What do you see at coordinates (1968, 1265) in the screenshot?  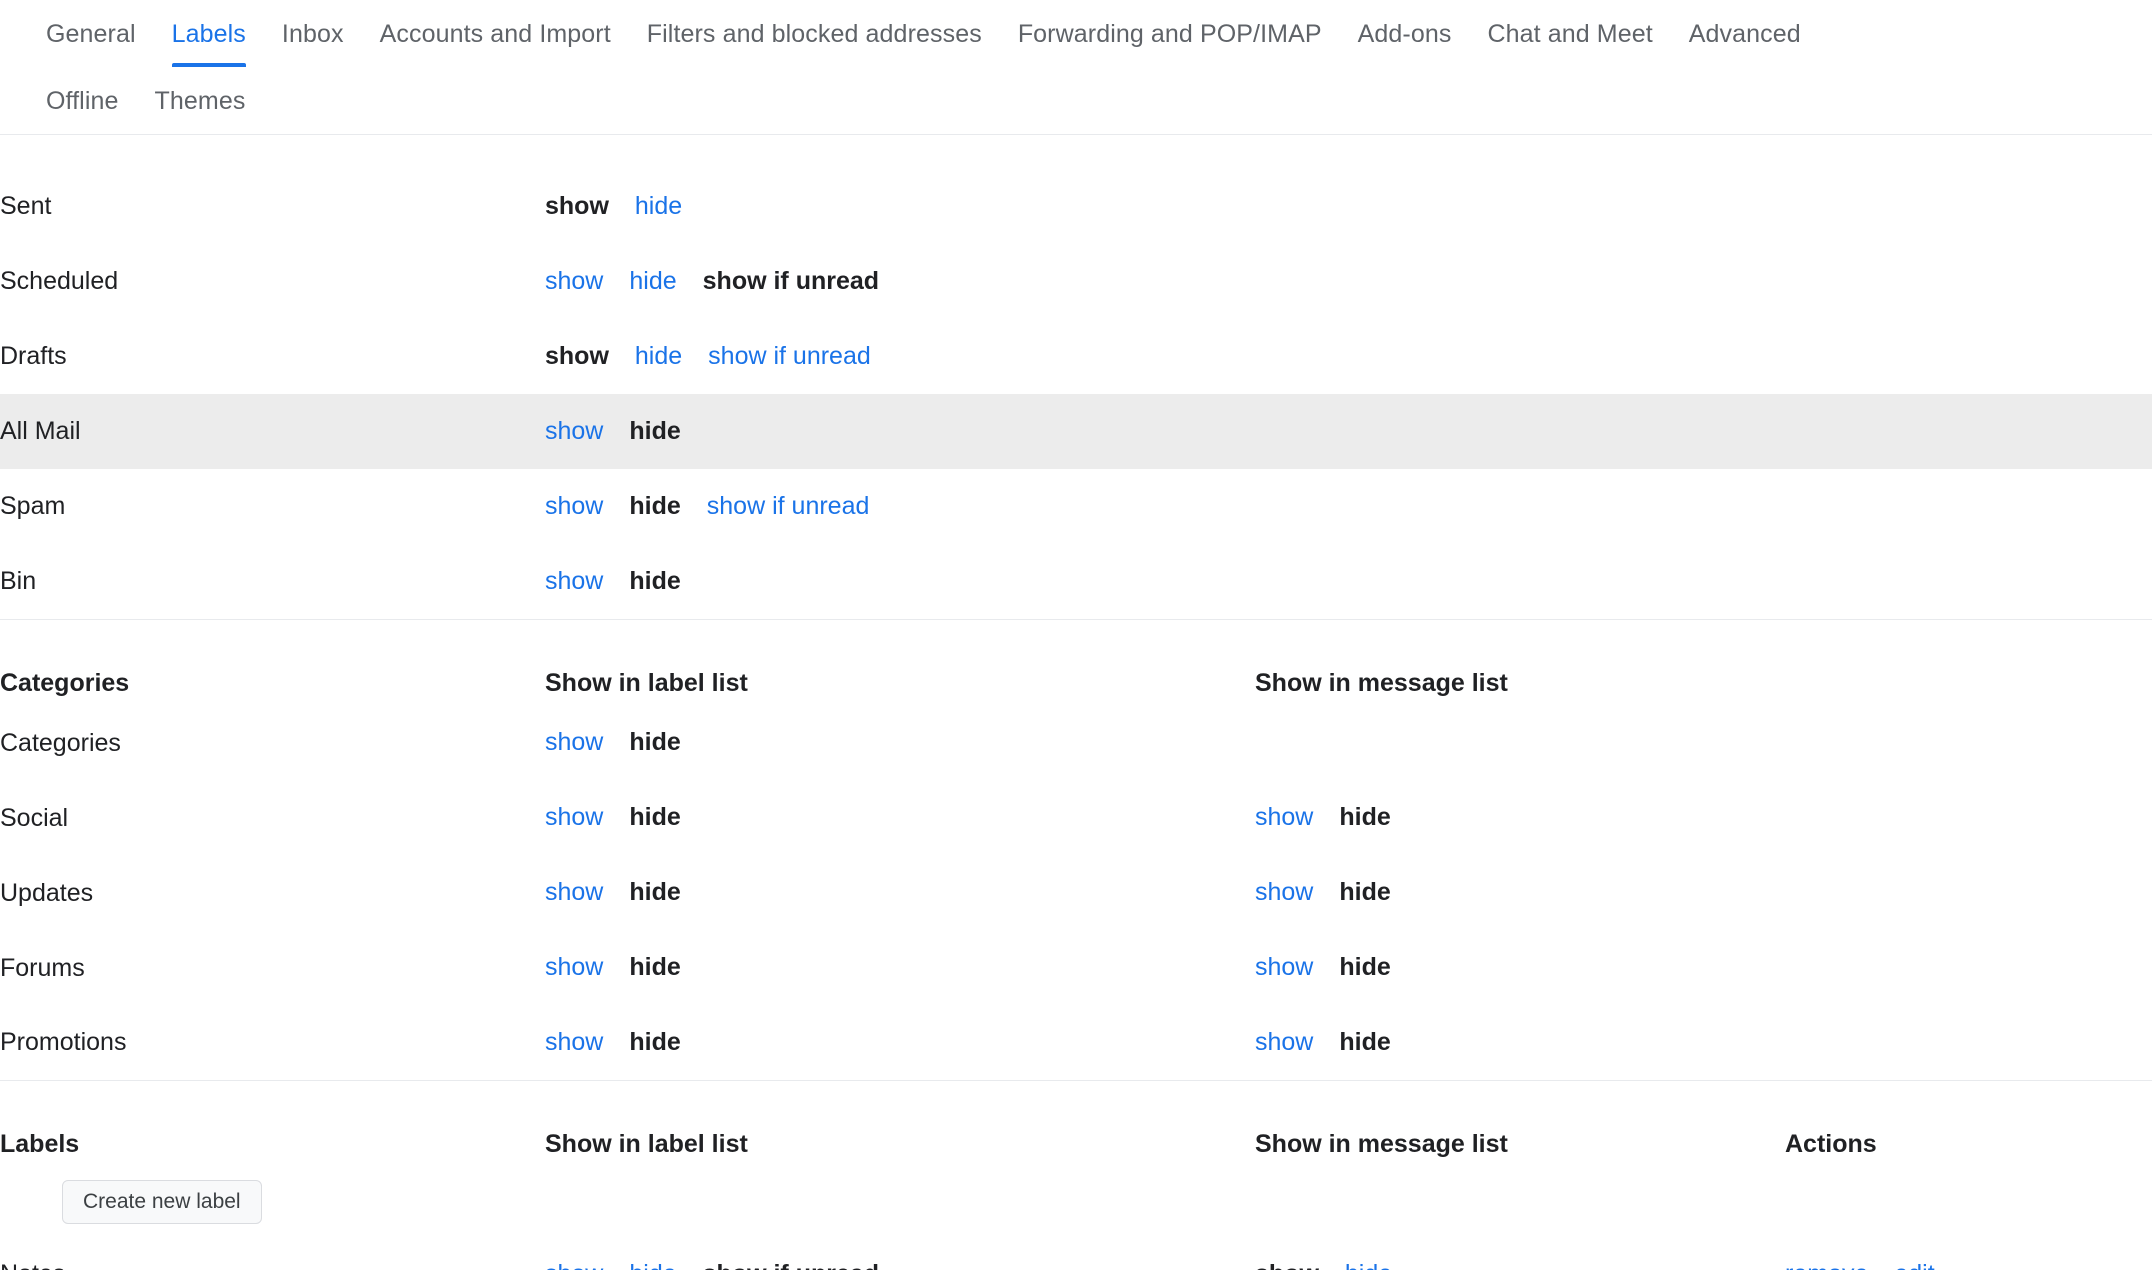 I see `row-action-group: remove edit` at bounding box center [1968, 1265].